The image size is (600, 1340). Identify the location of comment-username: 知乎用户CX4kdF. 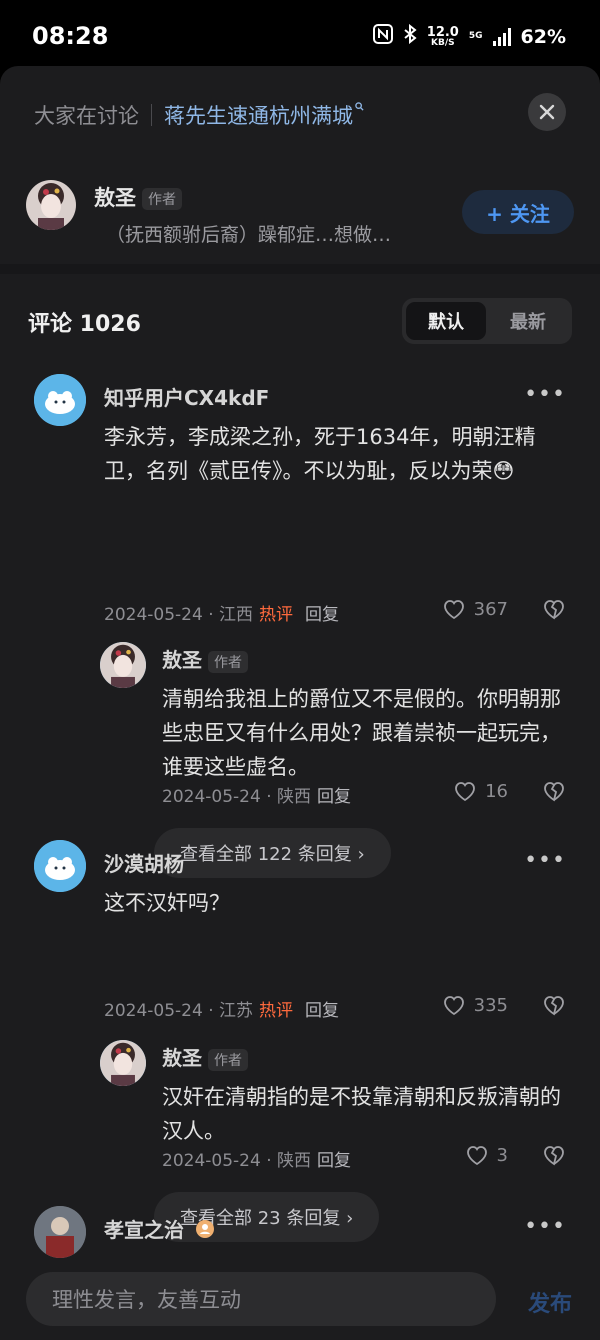
(186, 396).